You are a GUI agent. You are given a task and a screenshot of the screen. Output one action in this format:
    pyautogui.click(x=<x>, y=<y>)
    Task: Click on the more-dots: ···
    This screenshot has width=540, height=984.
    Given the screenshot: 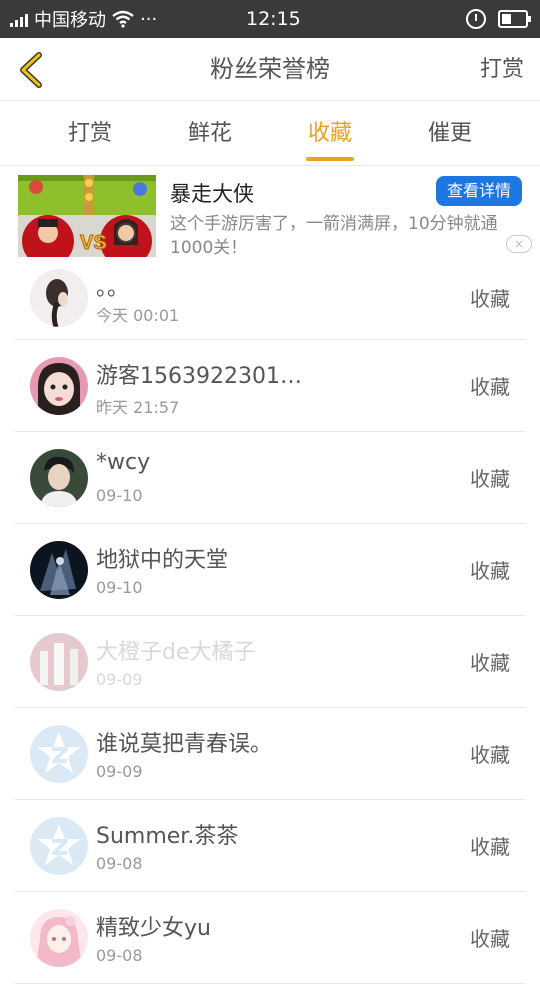 What is the action you would take?
    pyautogui.click(x=149, y=19)
    